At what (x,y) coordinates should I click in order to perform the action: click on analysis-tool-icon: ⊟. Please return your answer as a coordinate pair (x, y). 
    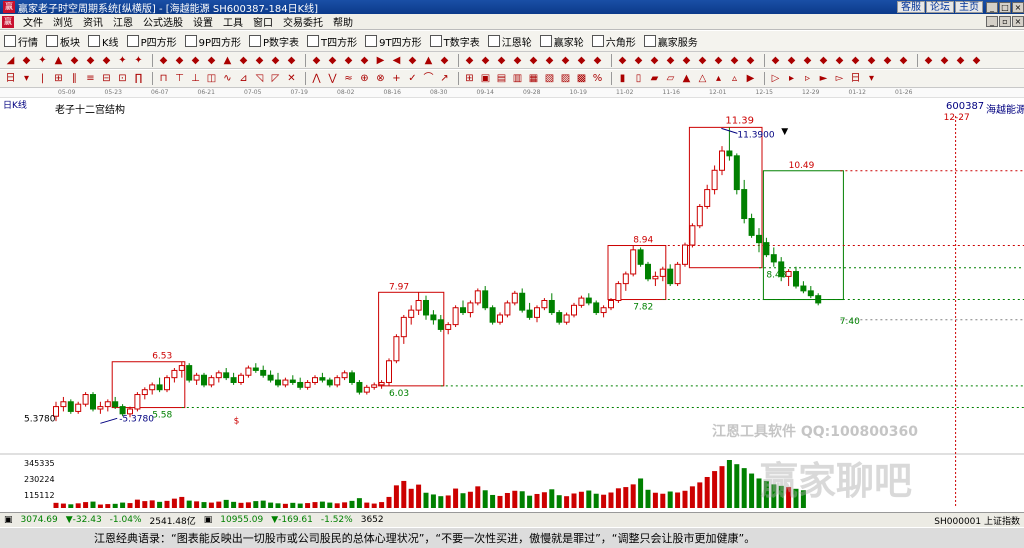
    Looking at the image, I should click on (106, 78).